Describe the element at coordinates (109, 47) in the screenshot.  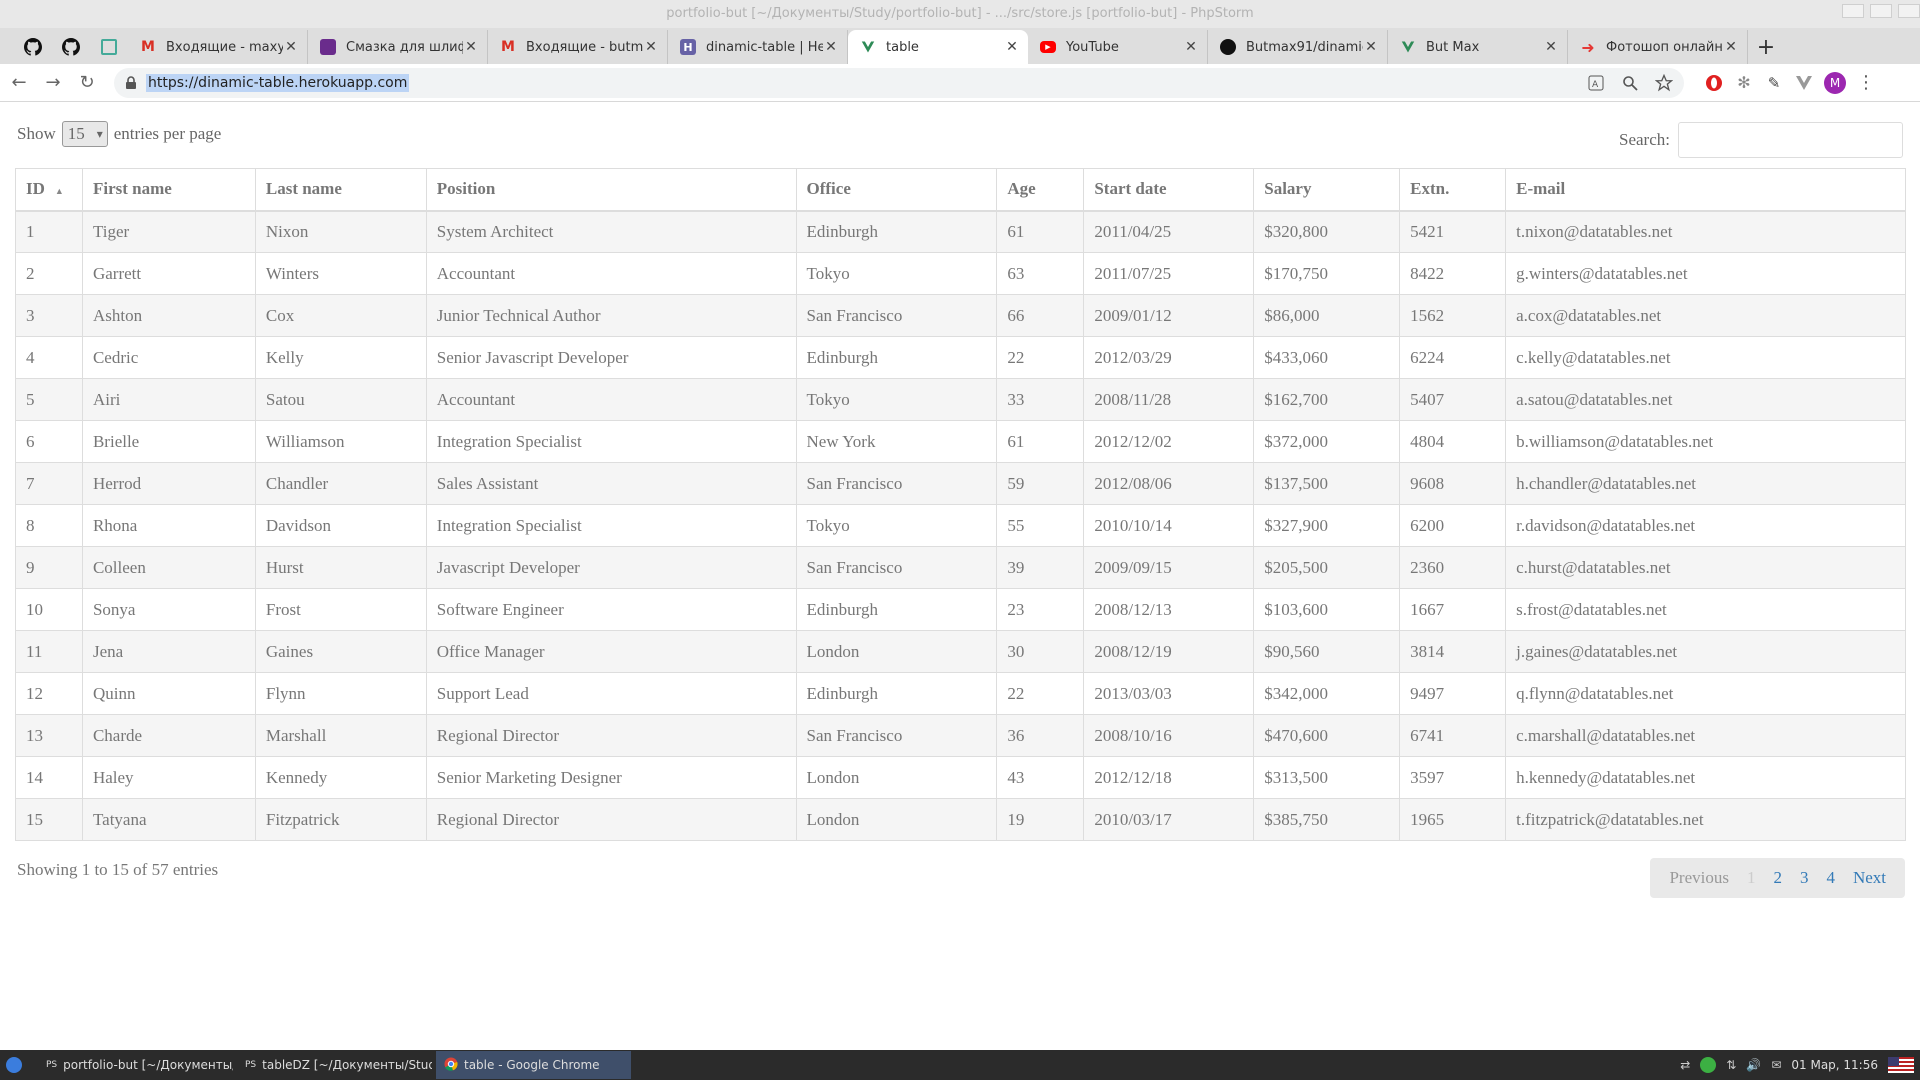
I see `pinned-tab-app` at that location.